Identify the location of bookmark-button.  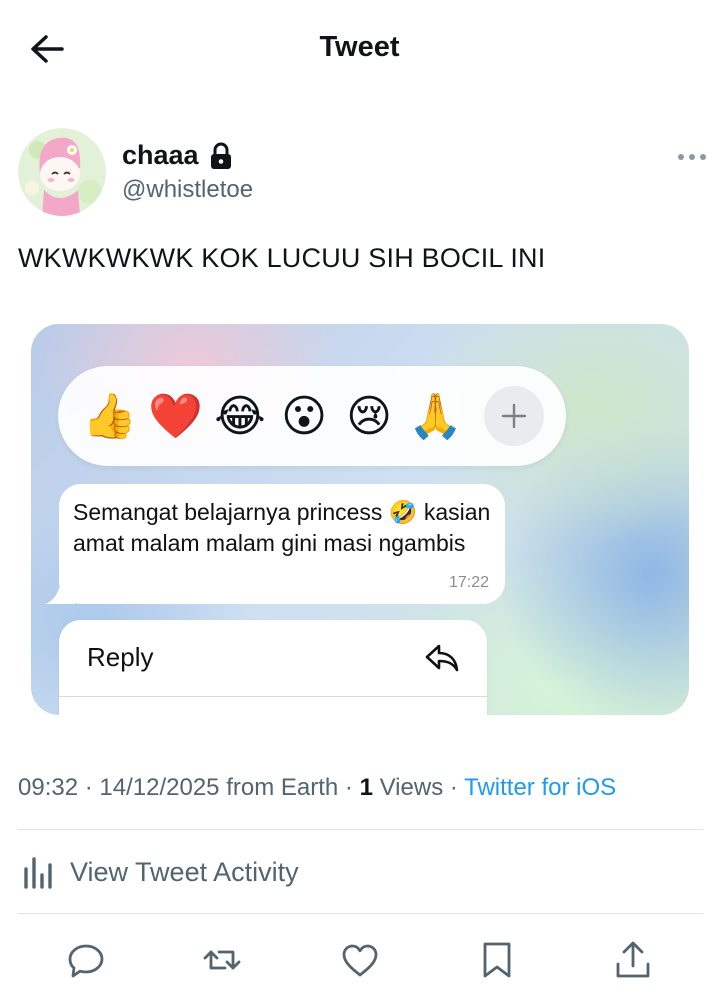
(497, 960).